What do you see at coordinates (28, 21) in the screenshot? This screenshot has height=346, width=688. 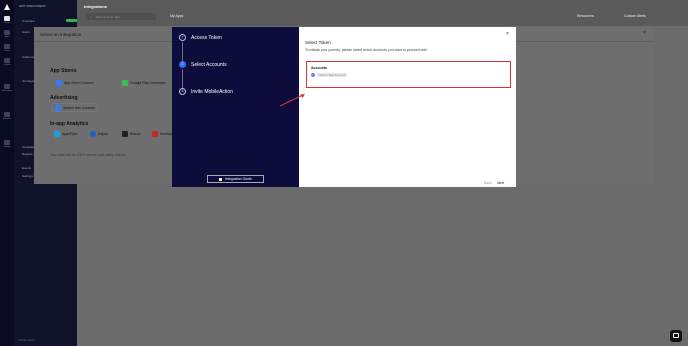 I see `sub-nav-item: Overview` at bounding box center [28, 21].